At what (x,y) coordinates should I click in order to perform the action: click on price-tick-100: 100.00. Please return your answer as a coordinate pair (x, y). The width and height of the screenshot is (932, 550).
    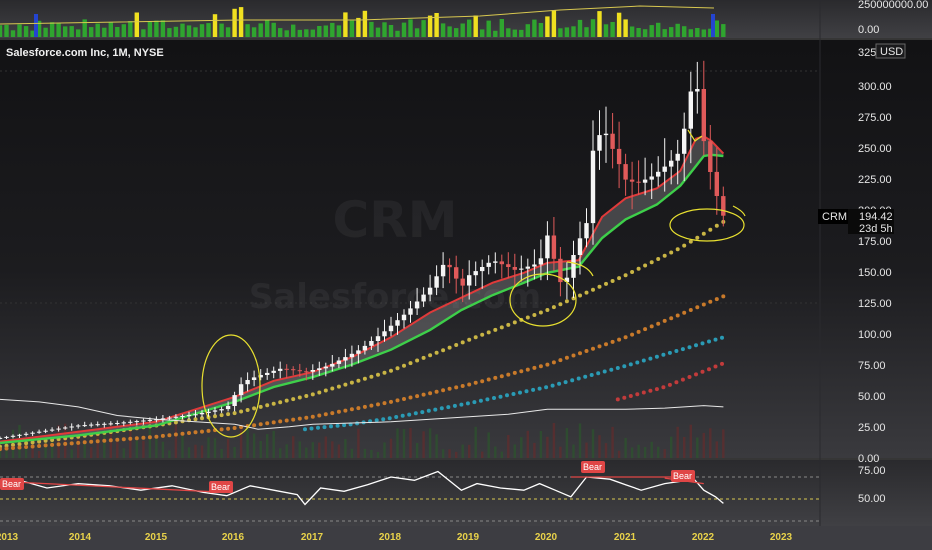
    Looking at the image, I should click on (875, 335).